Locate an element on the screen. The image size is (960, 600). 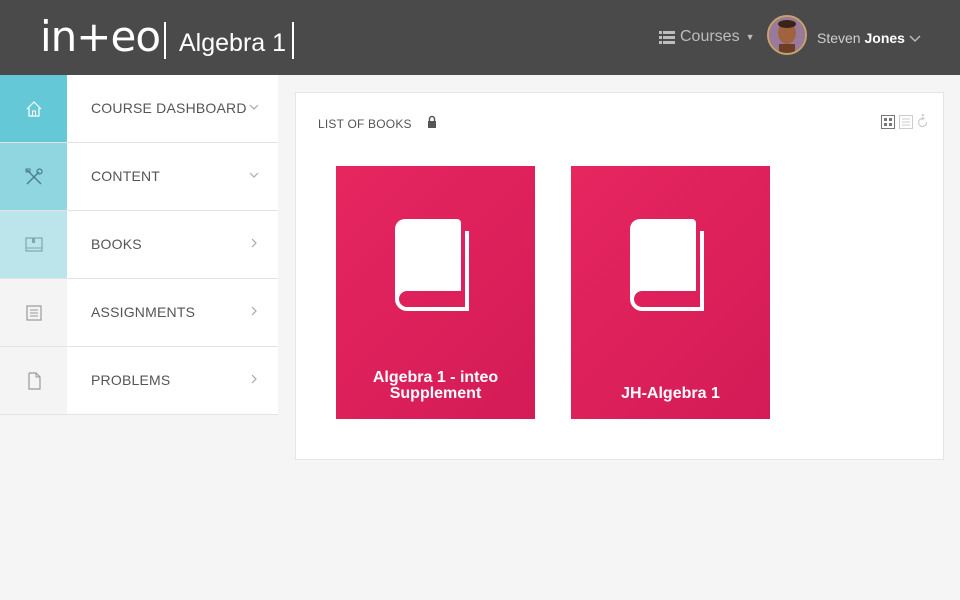
home-icon is located at coordinates (33, 108).